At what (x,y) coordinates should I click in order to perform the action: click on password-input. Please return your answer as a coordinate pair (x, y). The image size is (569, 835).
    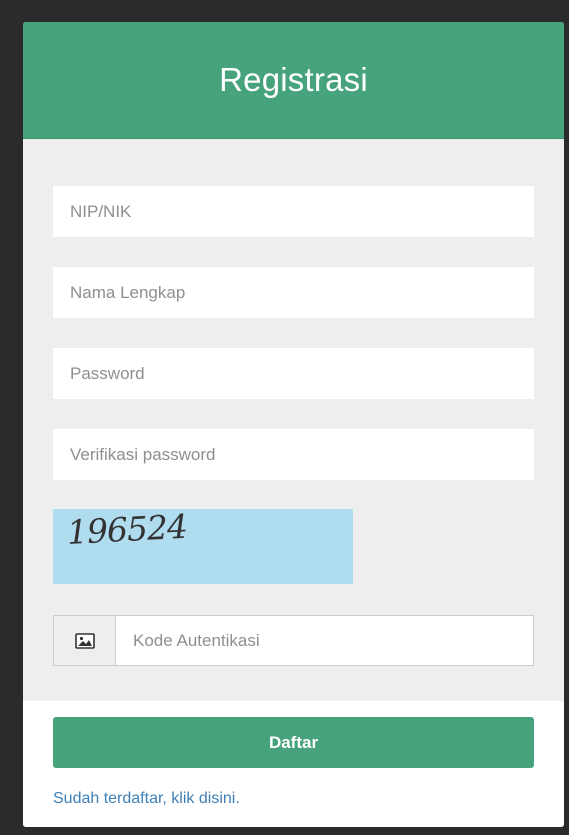
    Looking at the image, I should click on (293, 373).